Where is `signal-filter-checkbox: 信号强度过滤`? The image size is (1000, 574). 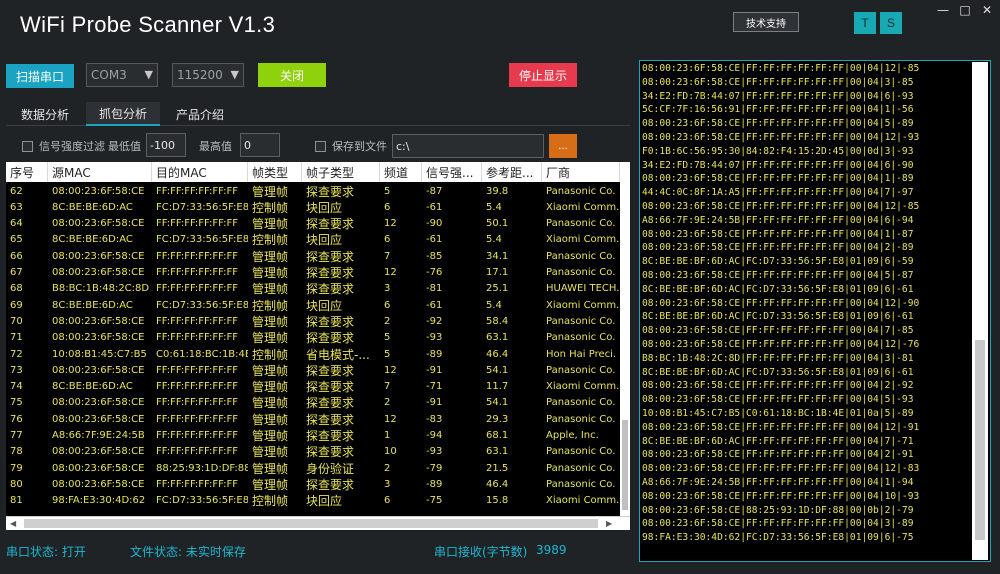 signal-filter-checkbox: 信号强度过滤 is located at coordinates (63, 146).